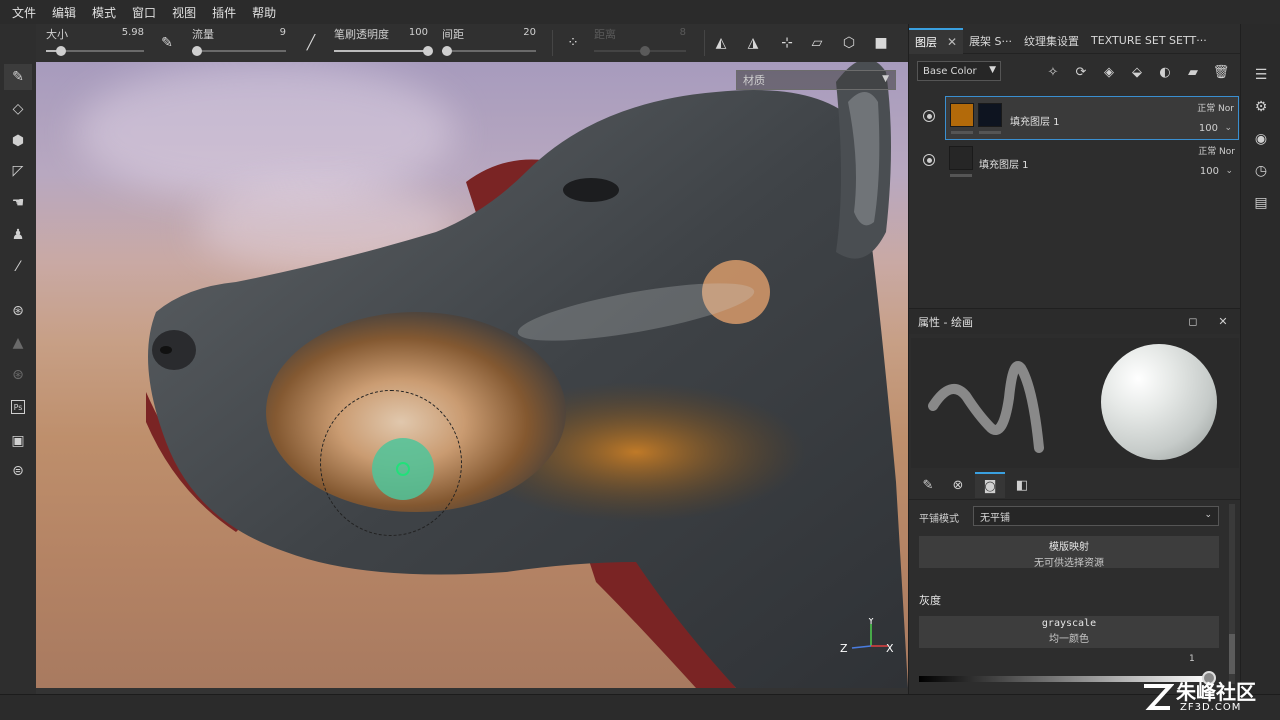 The width and height of the screenshot is (1280, 720). I want to click on log-icon: ▤, so click(1261, 203).